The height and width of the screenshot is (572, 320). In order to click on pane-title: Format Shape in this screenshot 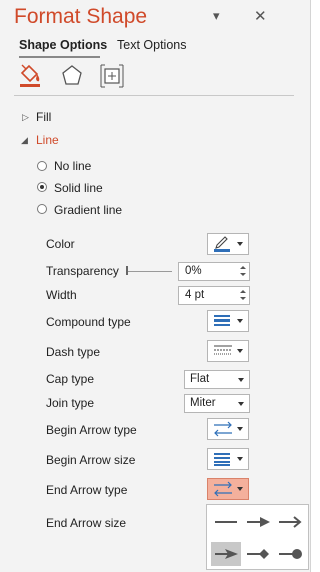, I will do `click(81, 16)`.